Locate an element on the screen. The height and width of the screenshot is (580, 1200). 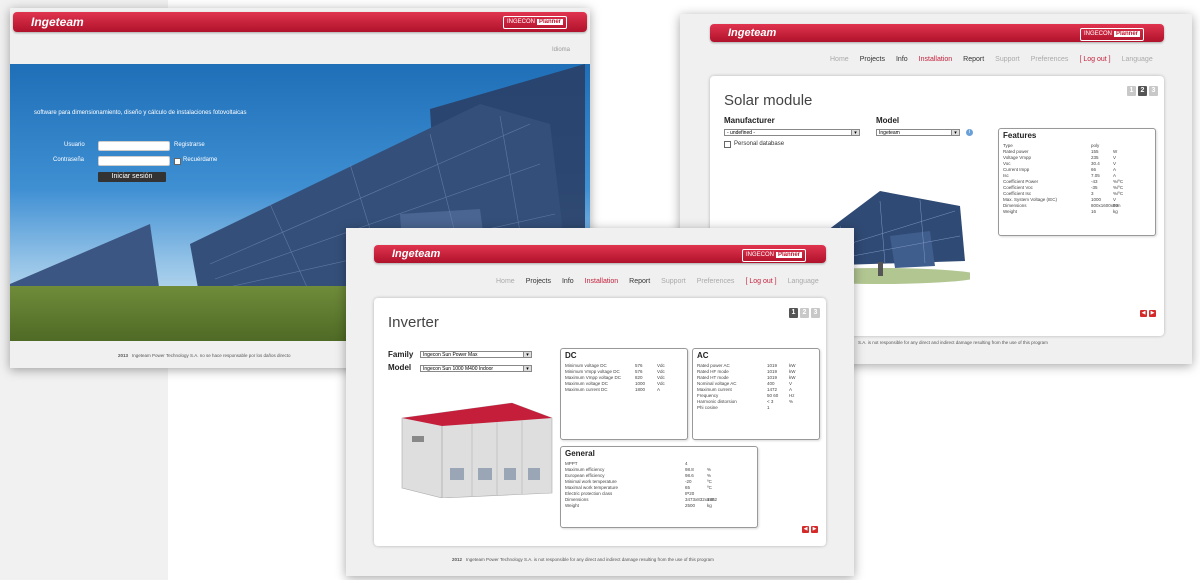
spec-row: Maximum current DC 1800 A is located at coordinates (626, 390).